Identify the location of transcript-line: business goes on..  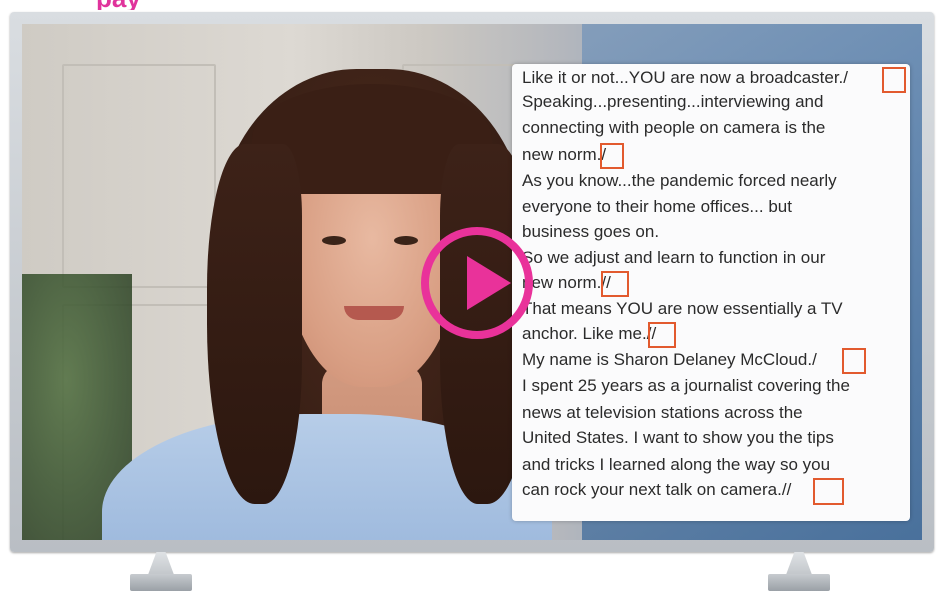
(591, 231).